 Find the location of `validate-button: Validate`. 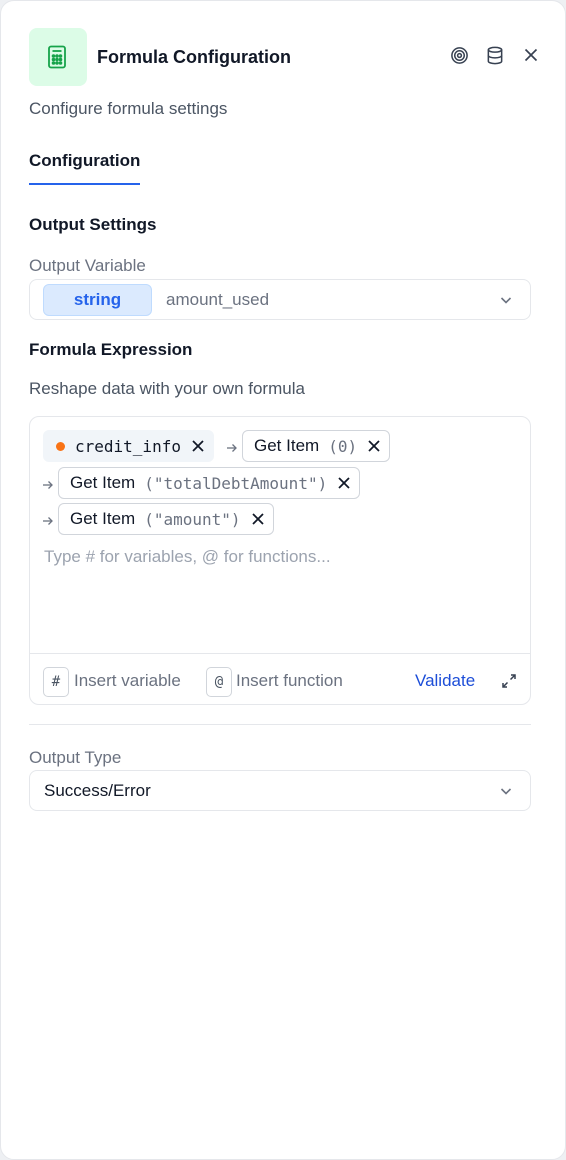

validate-button: Validate is located at coordinates (445, 681).